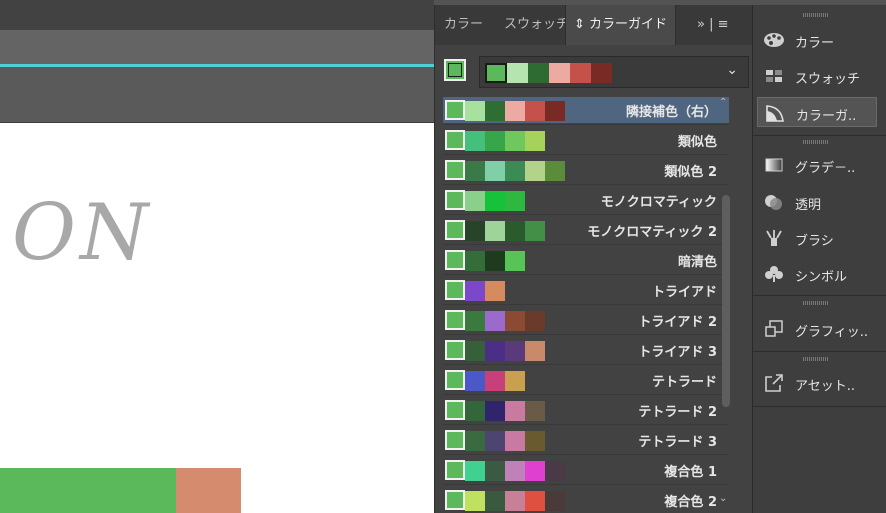  I want to click on harmony-rule-row: トライアド 2, so click(586, 320).